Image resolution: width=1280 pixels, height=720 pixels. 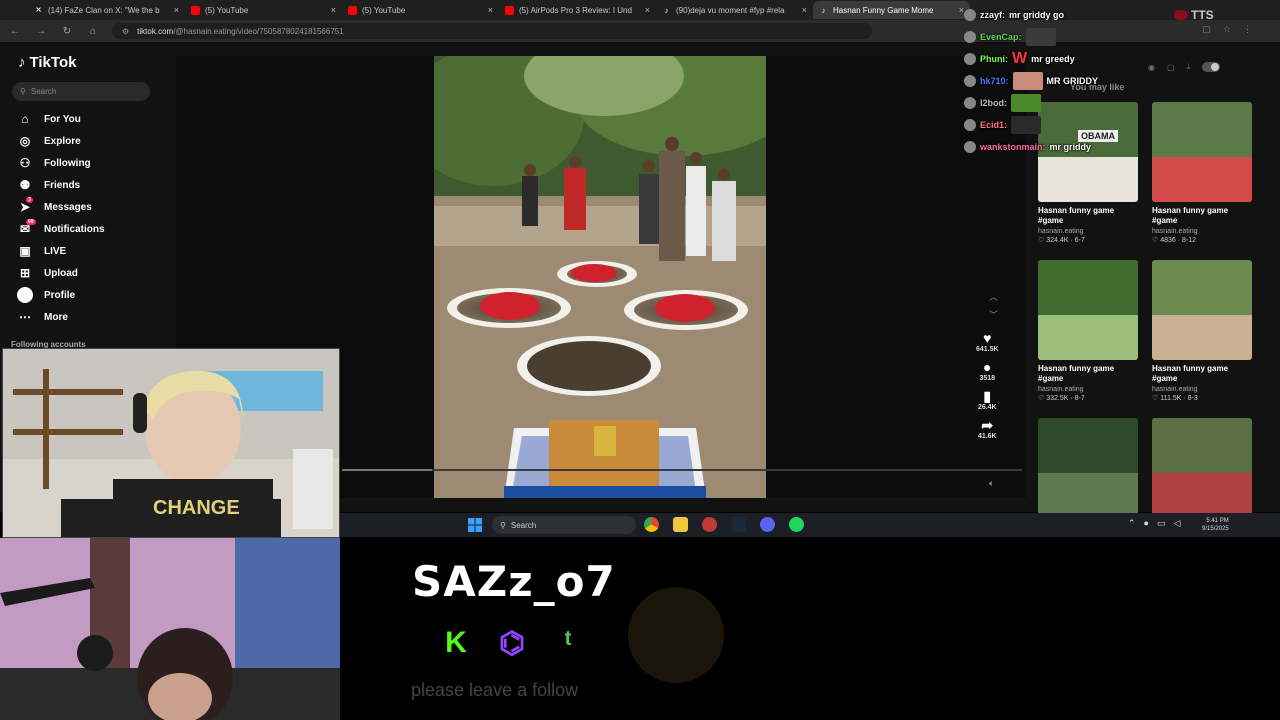 I want to click on chat-message: zzayf: mr griddy go, so click(x=1064, y=15).